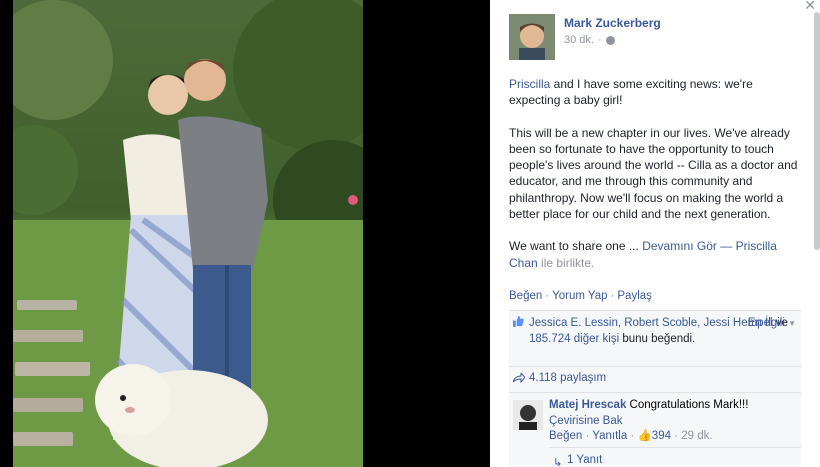  I want to click on tagged-person-link: Priscilla, so click(529, 84).